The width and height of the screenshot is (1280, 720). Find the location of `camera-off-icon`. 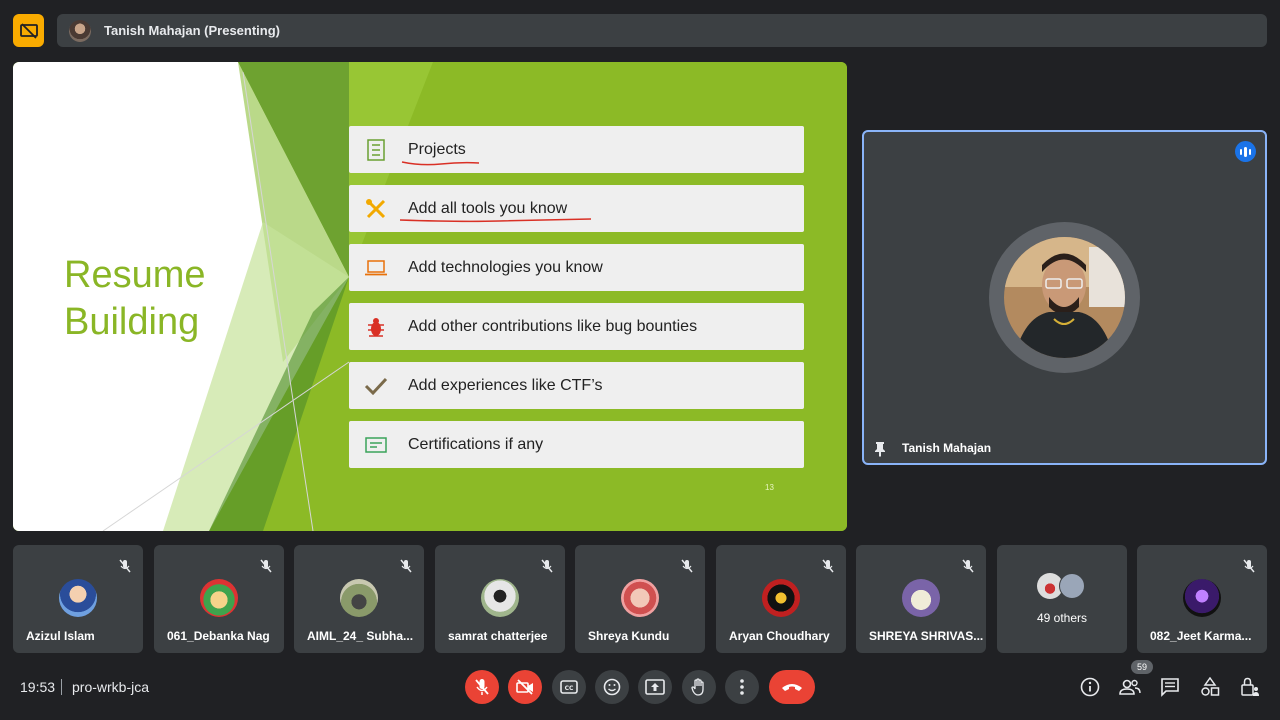

camera-off-icon is located at coordinates (524, 687).